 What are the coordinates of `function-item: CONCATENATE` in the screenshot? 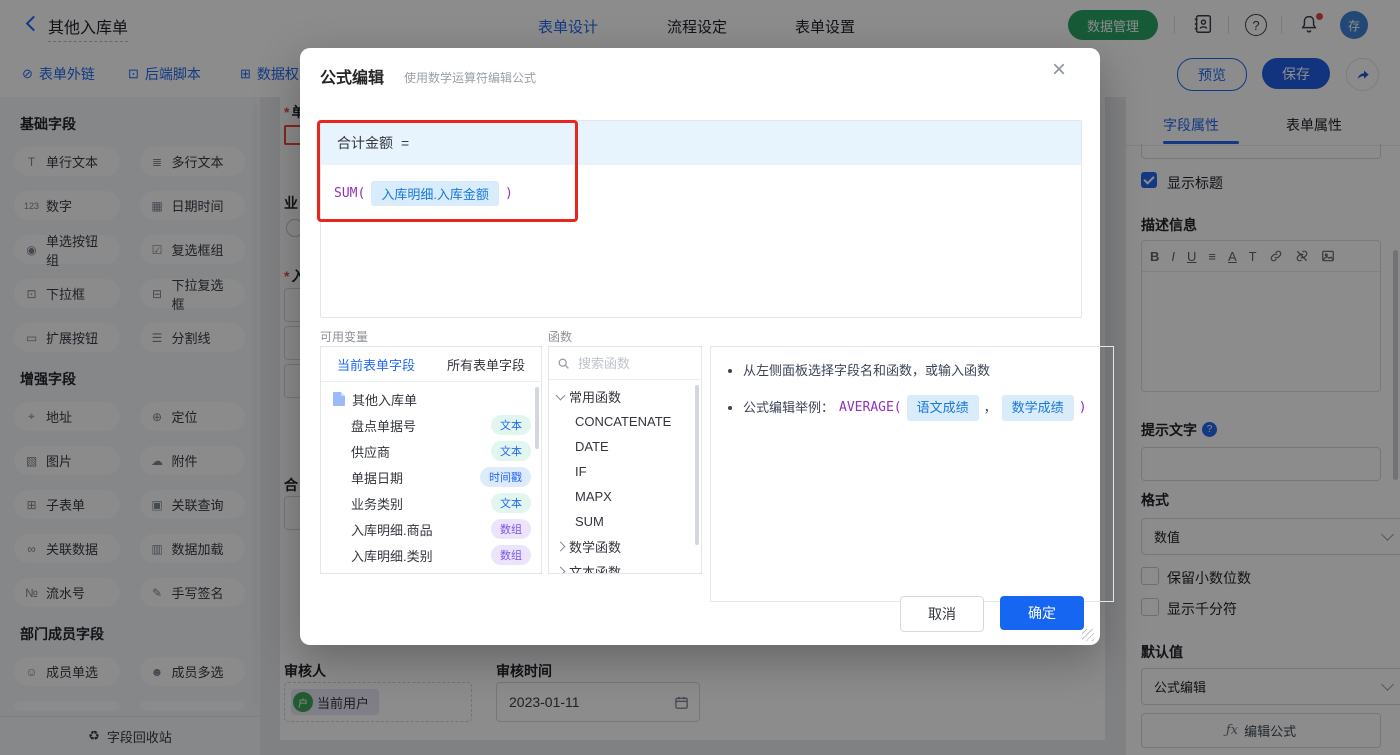 It's located at (625, 421).